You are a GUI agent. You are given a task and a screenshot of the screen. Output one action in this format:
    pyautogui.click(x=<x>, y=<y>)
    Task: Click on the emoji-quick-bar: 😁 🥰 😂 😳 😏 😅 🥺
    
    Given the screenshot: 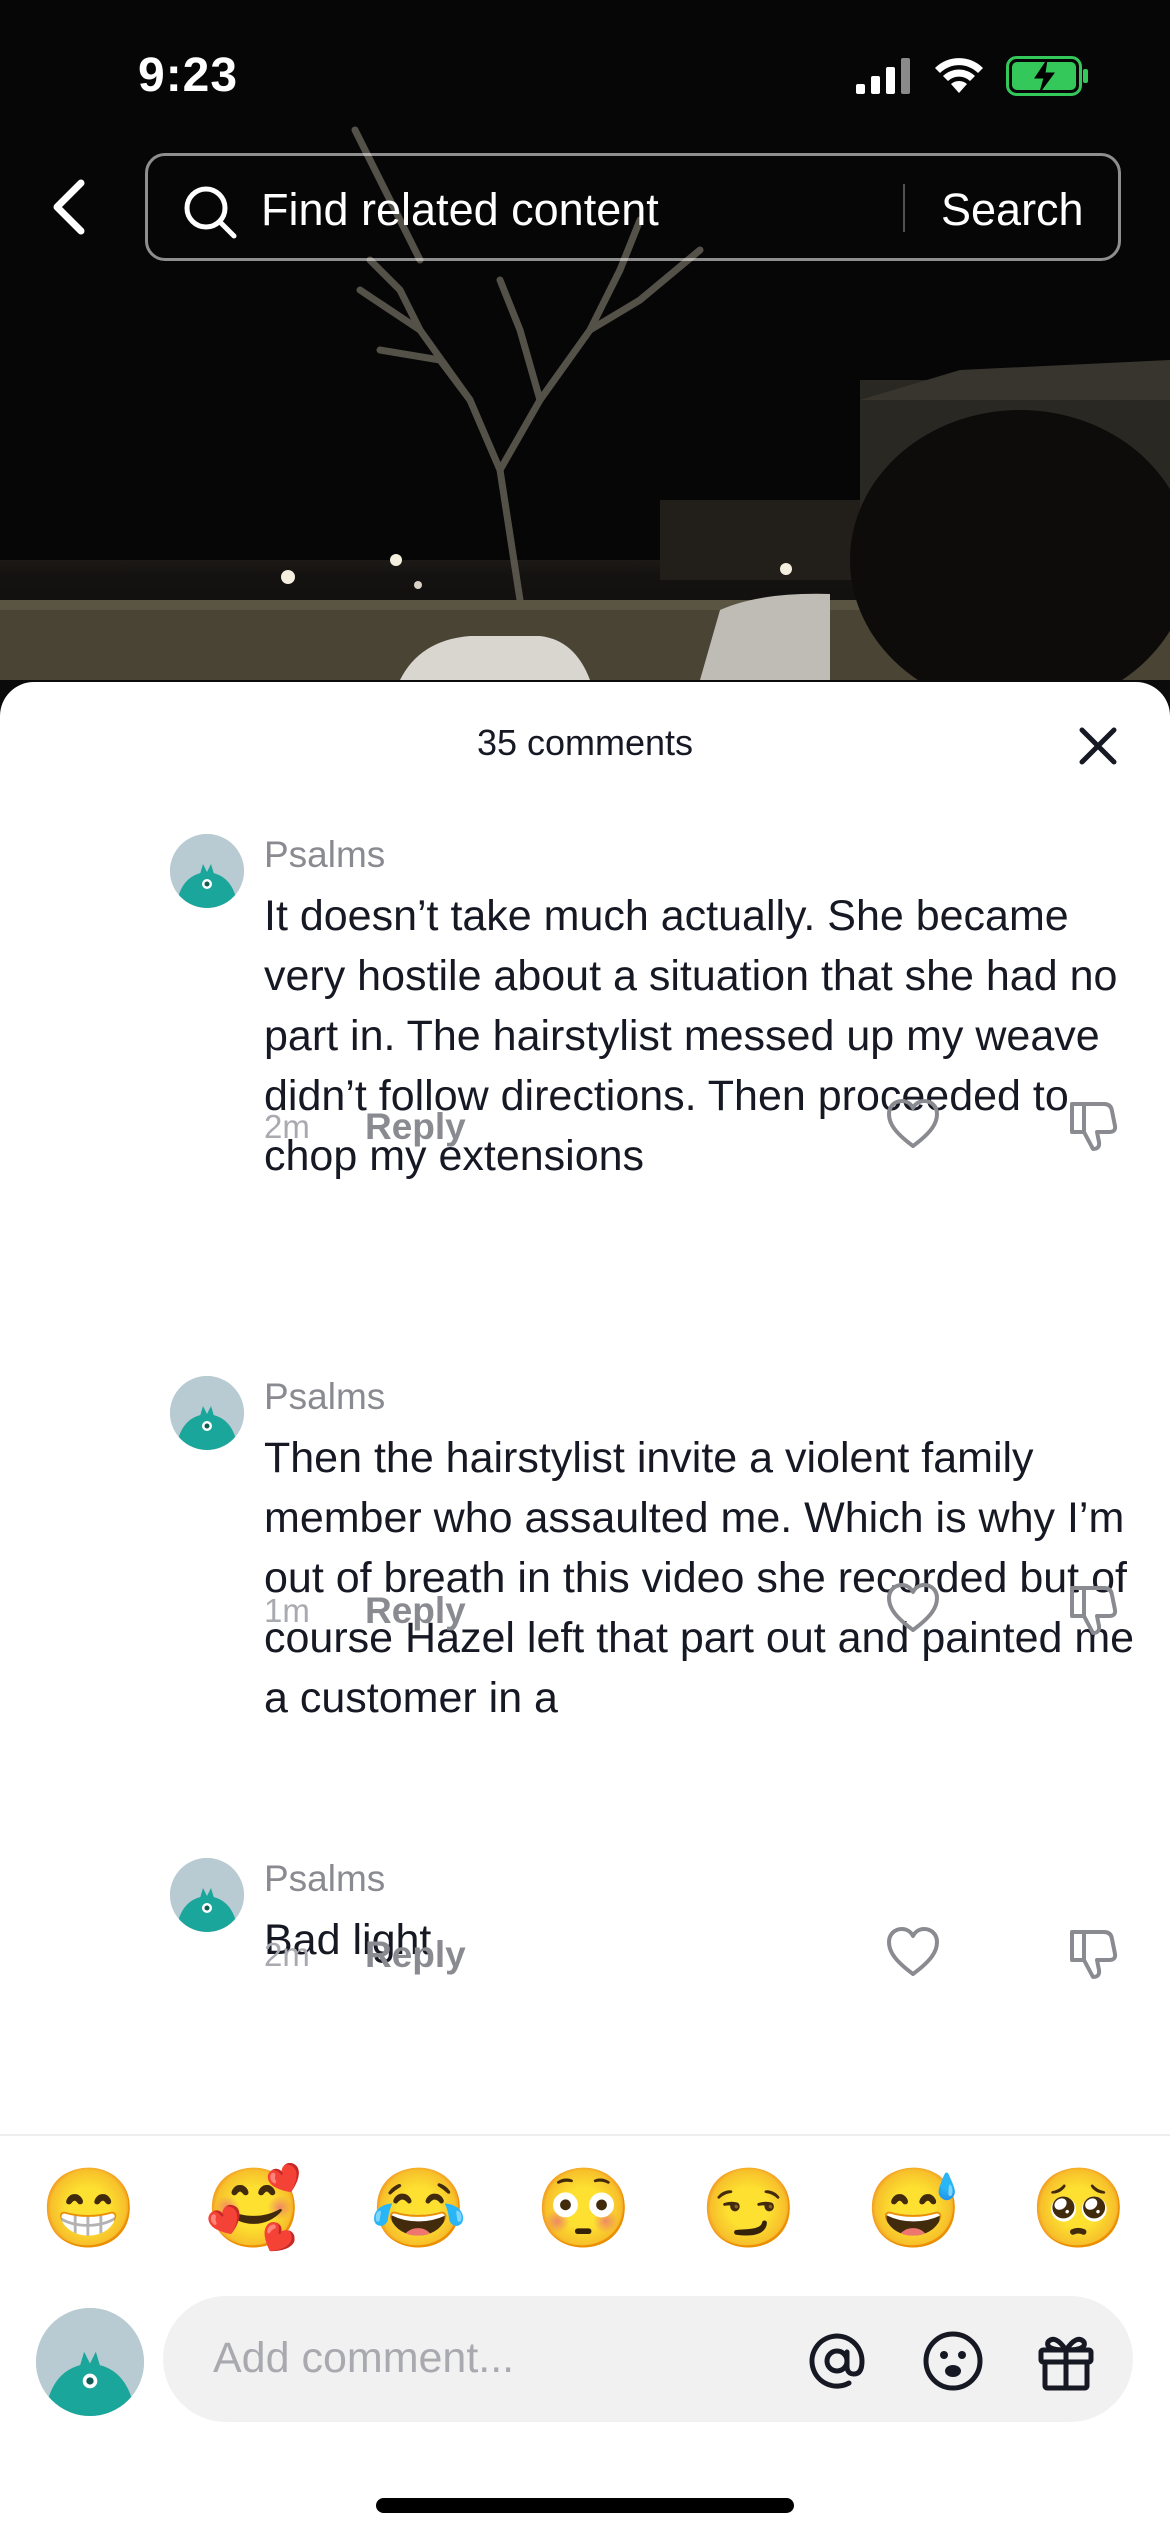 What is the action you would take?
    pyautogui.click(x=585, y=2215)
    